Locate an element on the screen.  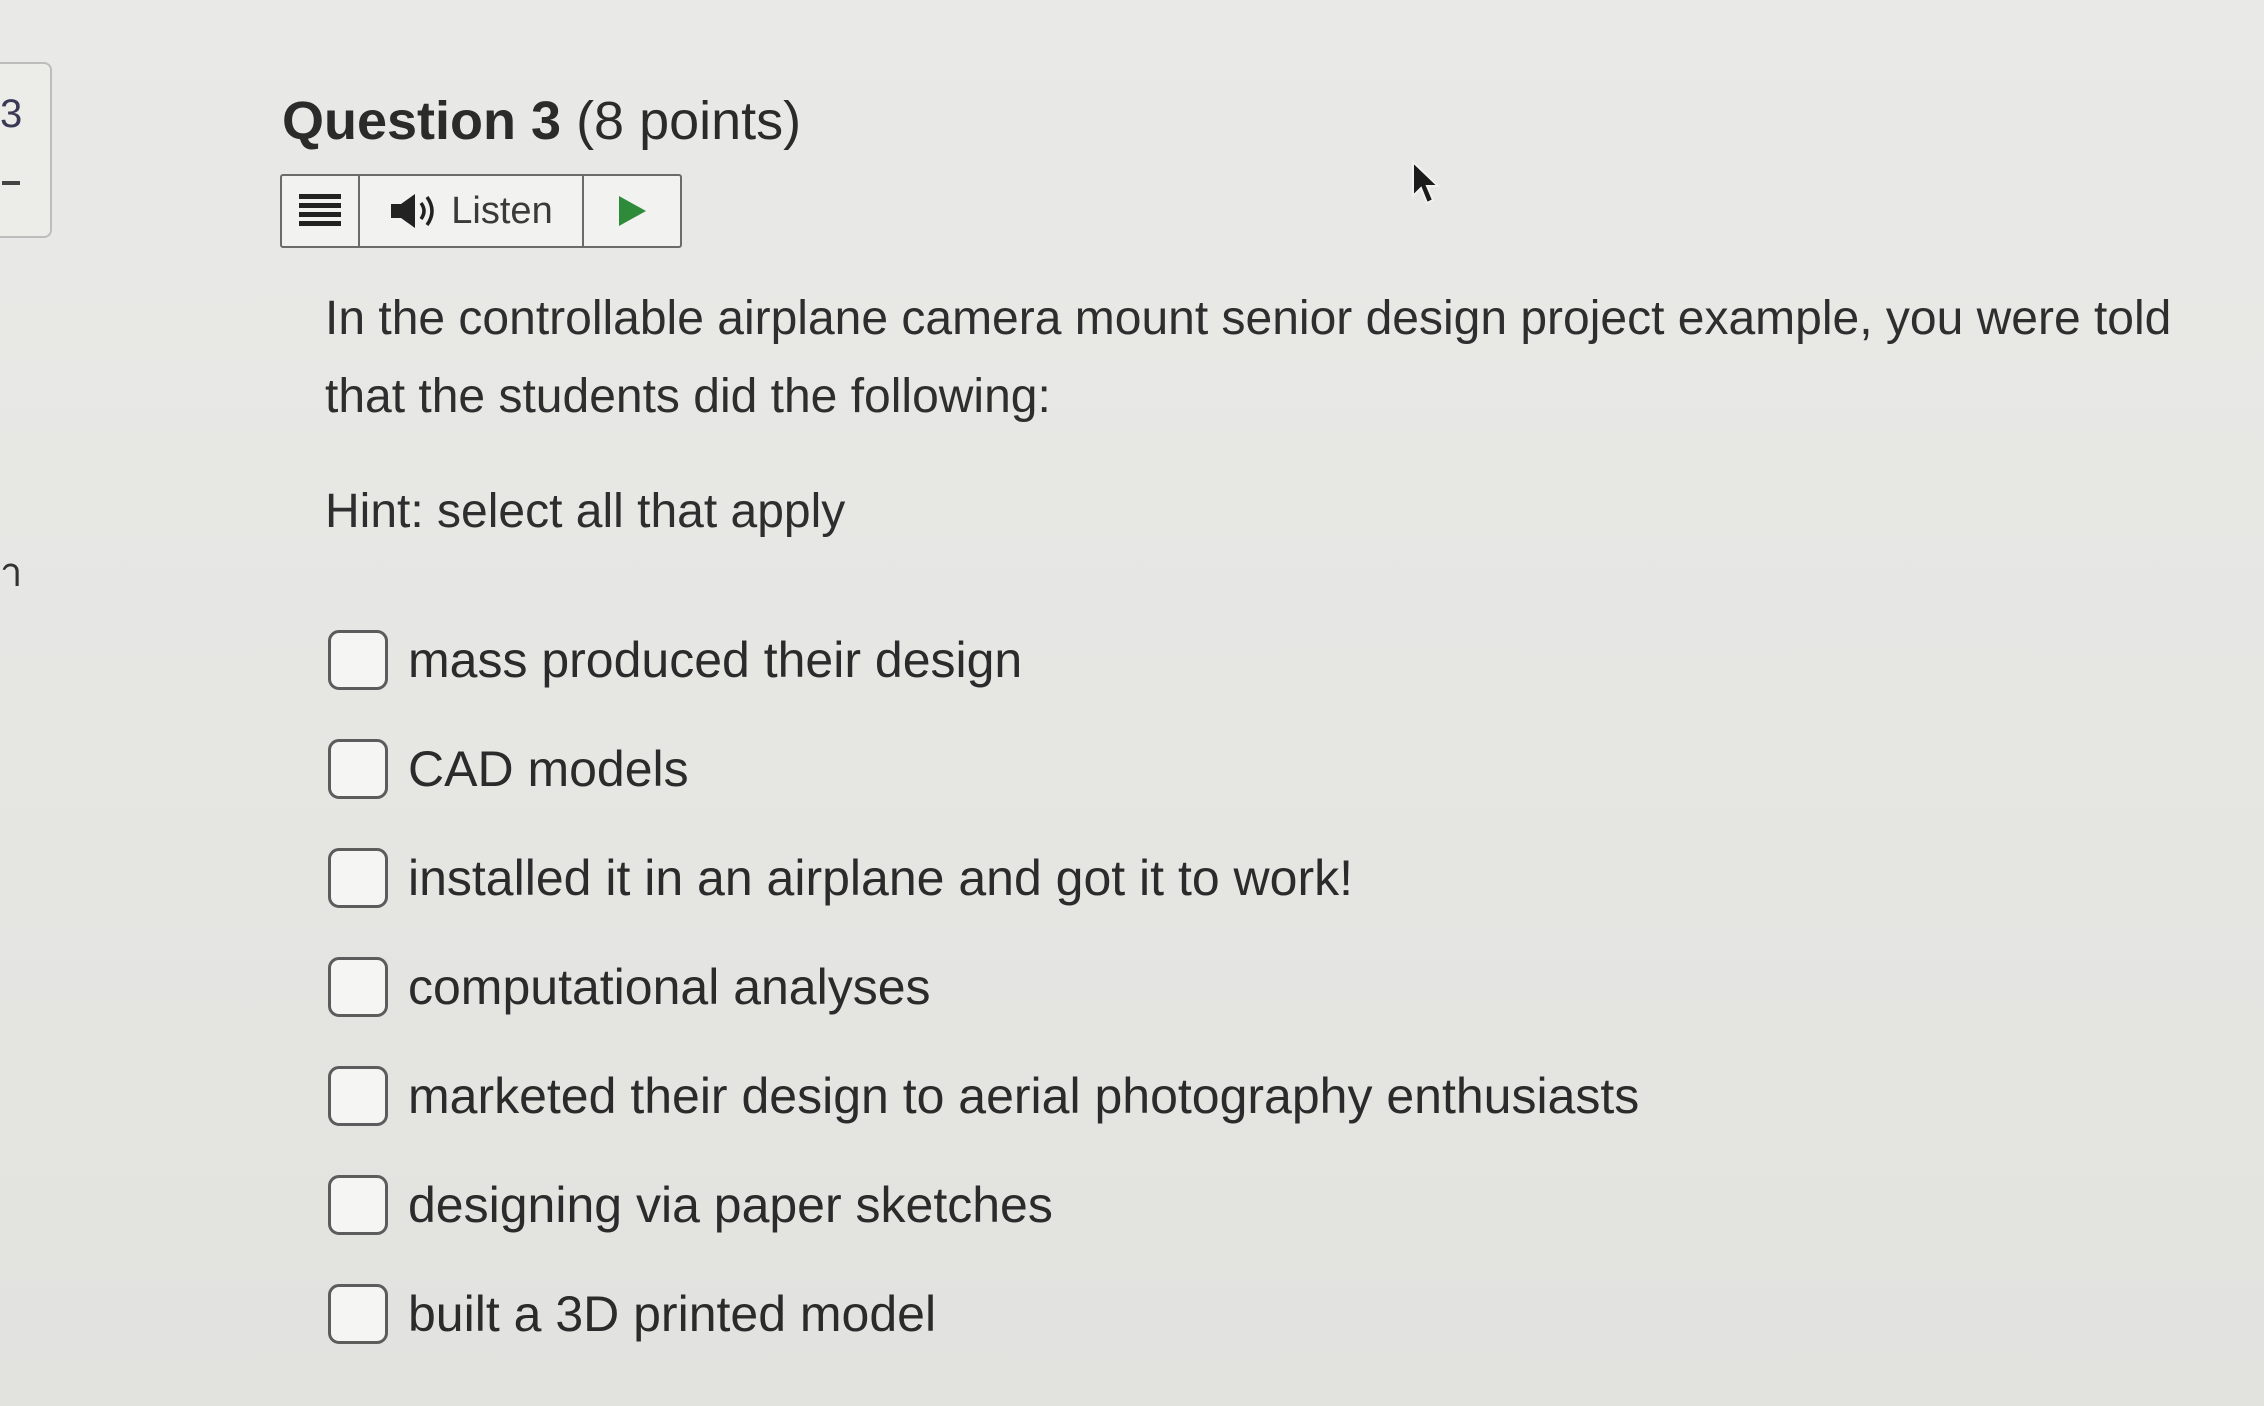
listen-menu-button is located at coordinates (321, 211).